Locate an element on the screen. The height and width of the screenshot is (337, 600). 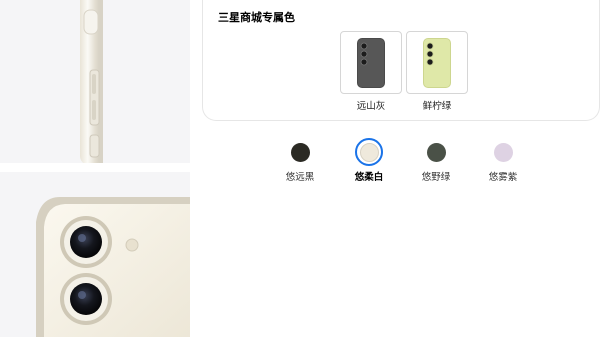
color-option-label: 悠雾紫 is located at coordinates (503, 177).